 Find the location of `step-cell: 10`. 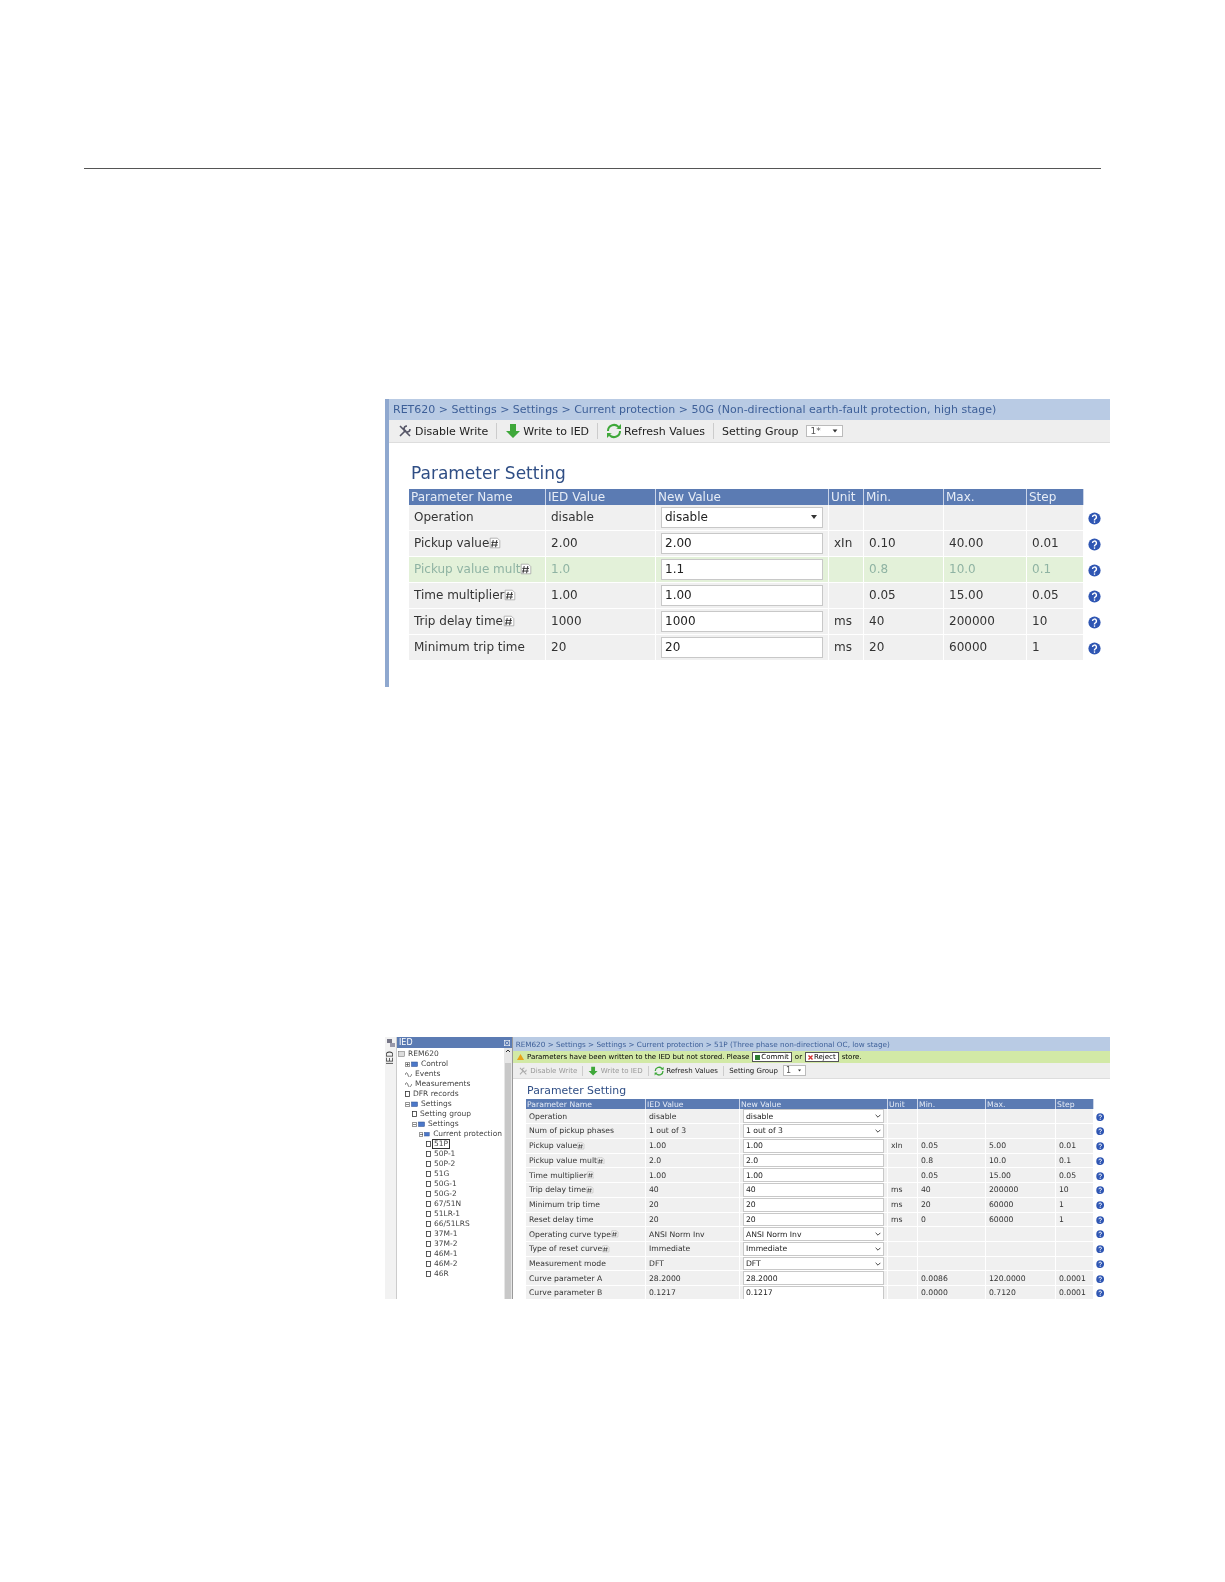

step-cell: 10 is located at coordinates (1055, 622).